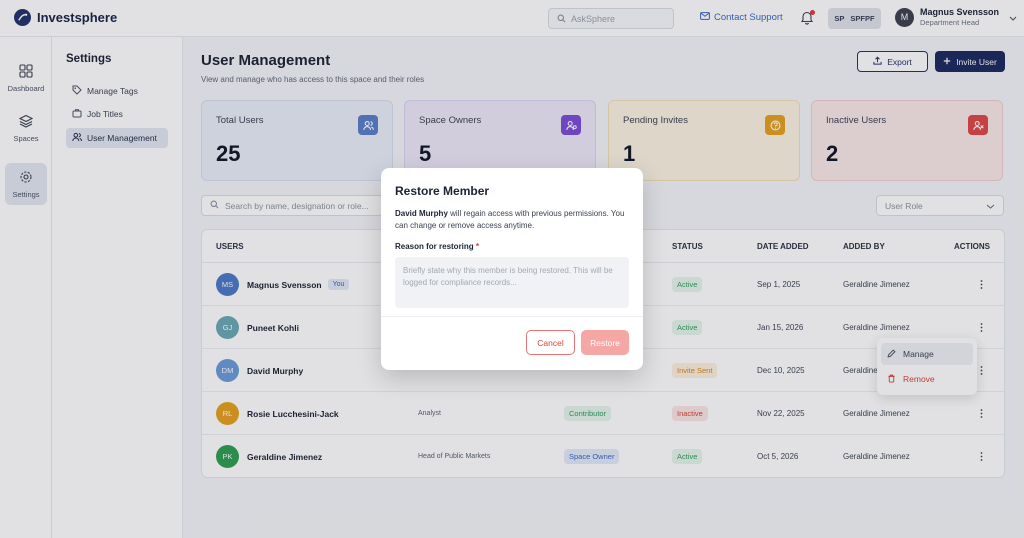 This screenshot has width=1024, height=538. Describe the element at coordinates (605, 342) in the screenshot. I see `restore-button: Restore` at that location.